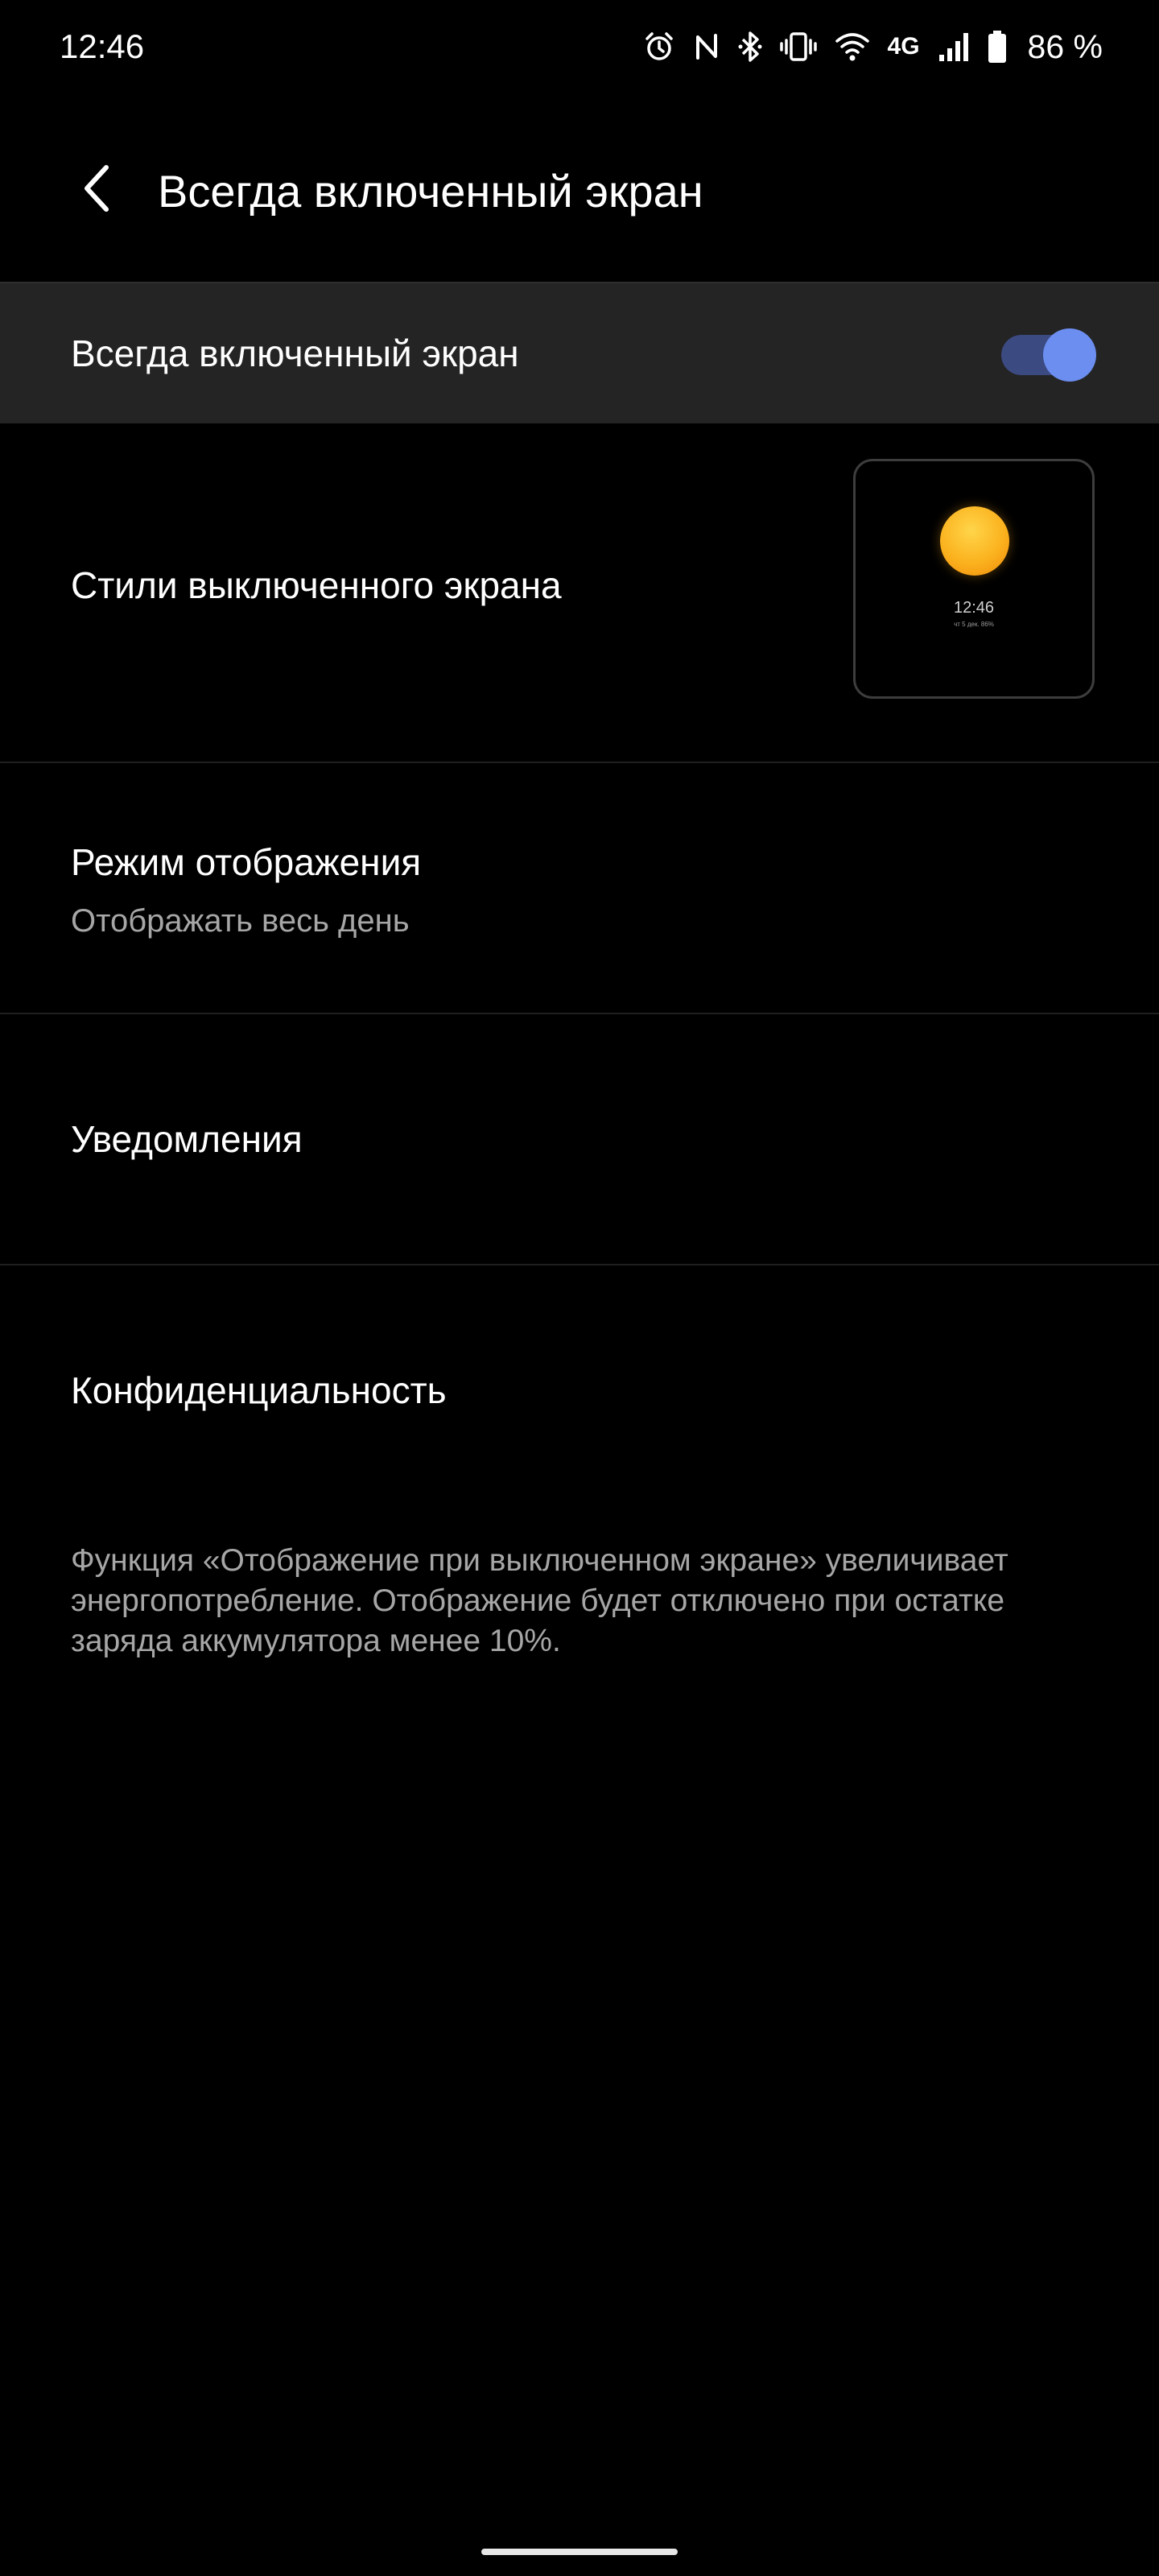 The width and height of the screenshot is (1159, 2576). I want to click on preview-time: 12:46, so click(974, 608).